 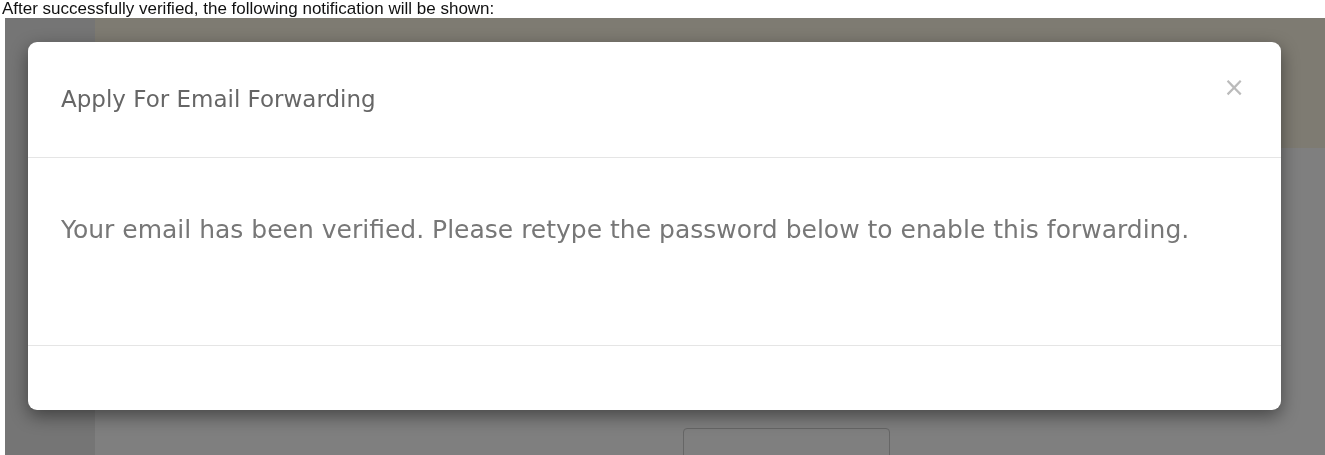 I want to click on modal-title: Apply For Email Forwarding, so click(x=218, y=99).